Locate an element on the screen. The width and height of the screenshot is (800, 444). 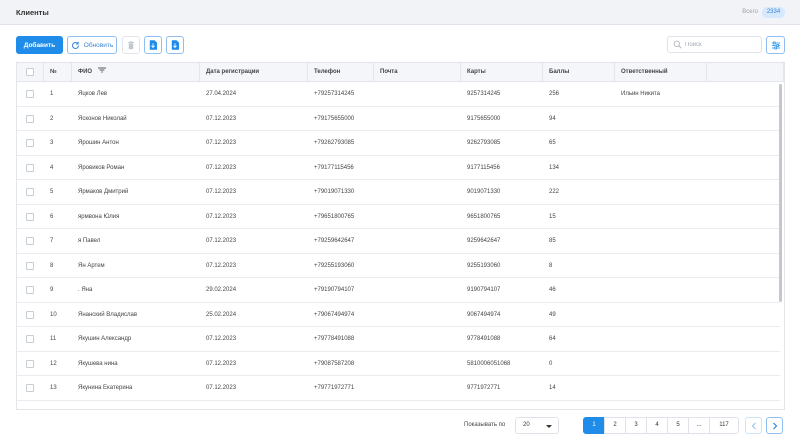
table-row: 9 . Яна 29.02.2024 +79190794107 9190794107 46 is located at coordinates (398, 290).